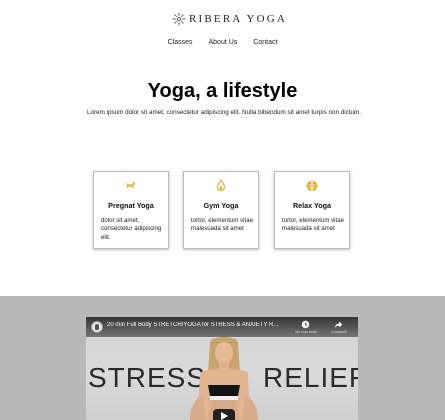 The image size is (445, 420). What do you see at coordinates (180, 42) in the screenshot?
I see `nav-link-classes: Classes` at bounding box center [180, 42].